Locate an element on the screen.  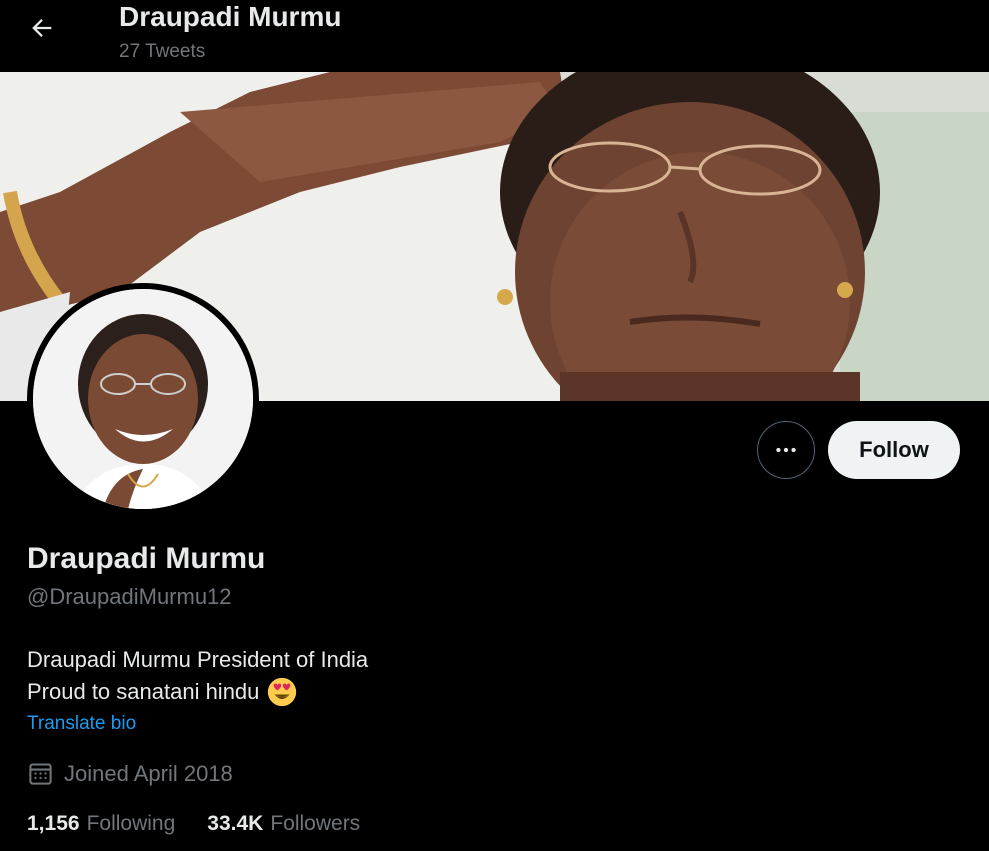
calendar-icon is located at coordinates (40, 774).